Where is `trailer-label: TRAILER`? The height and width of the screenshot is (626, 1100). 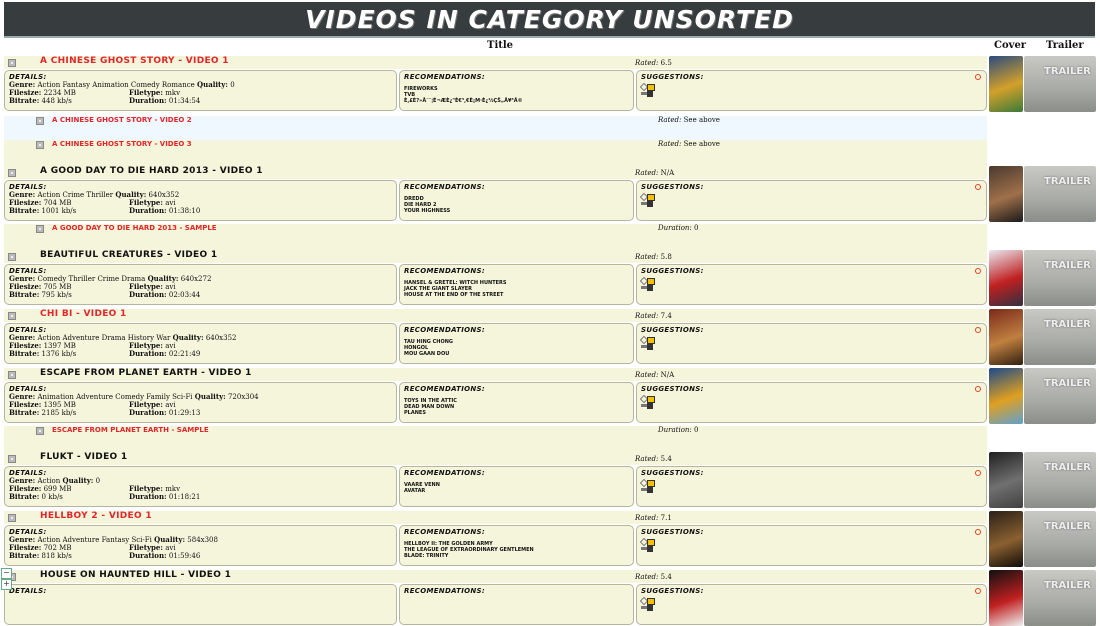
trailer-label: TRAILER is located at coordinates (1067, 585).